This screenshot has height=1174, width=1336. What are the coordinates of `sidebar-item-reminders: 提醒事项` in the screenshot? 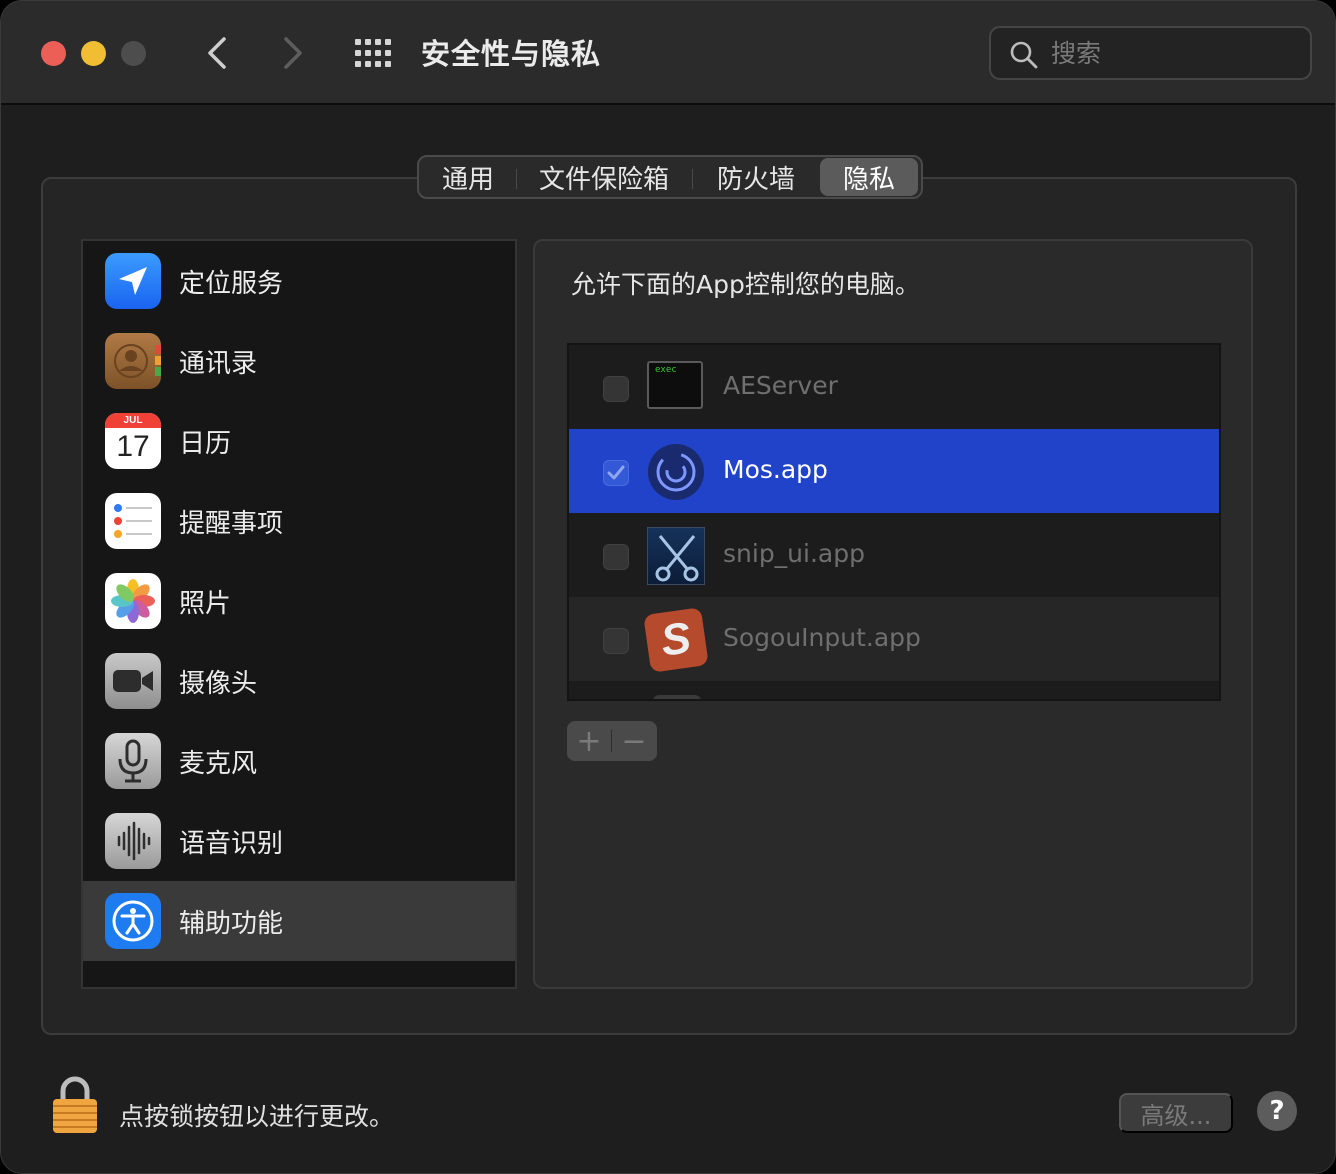 It's located at (299, 521).